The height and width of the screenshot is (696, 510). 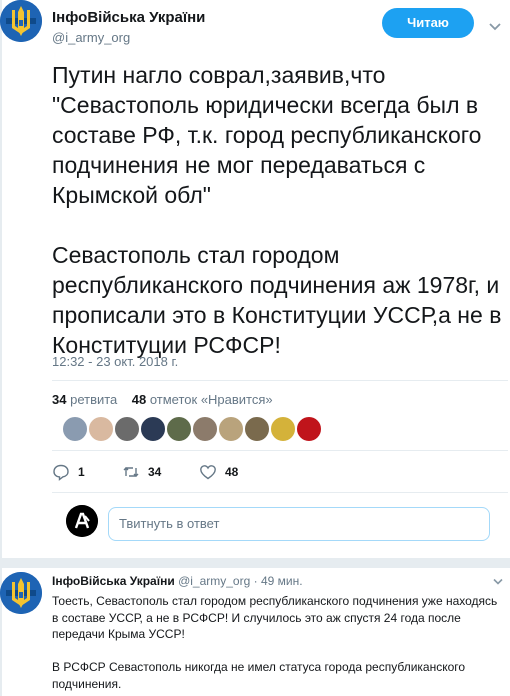 I want to click on tweet-stats: 34 ретвита 48 отметок «Нравится», so click(x=162, y=399).